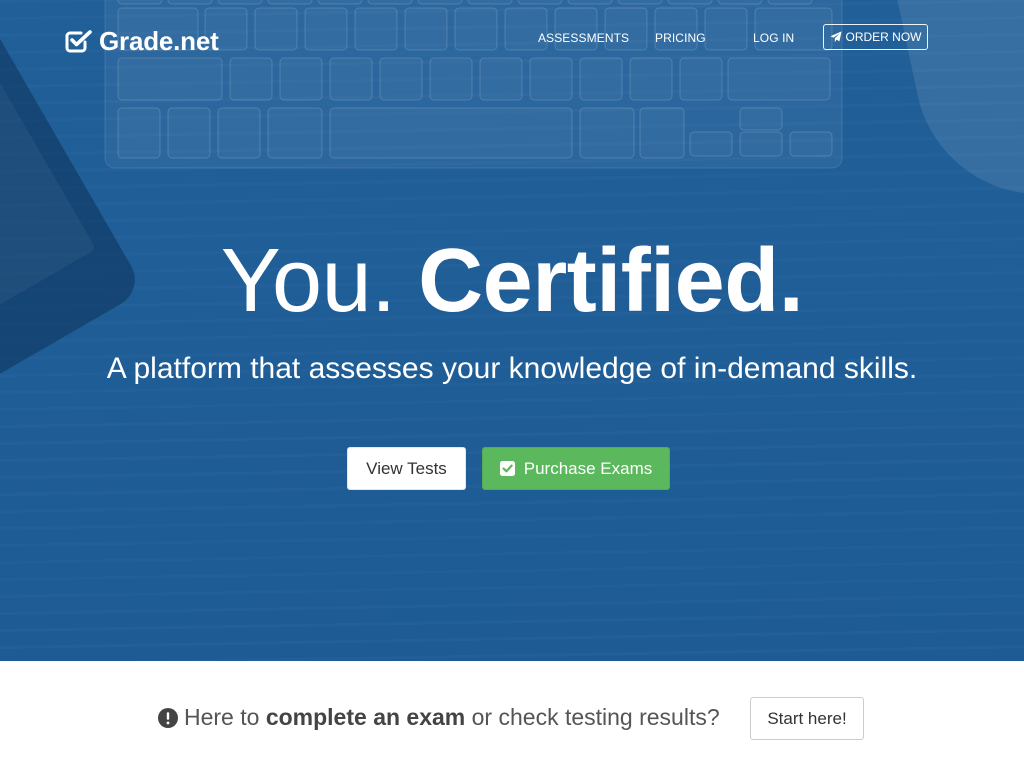  I want to click on prompt-text-after: or check testing results?, so click(592, 717).